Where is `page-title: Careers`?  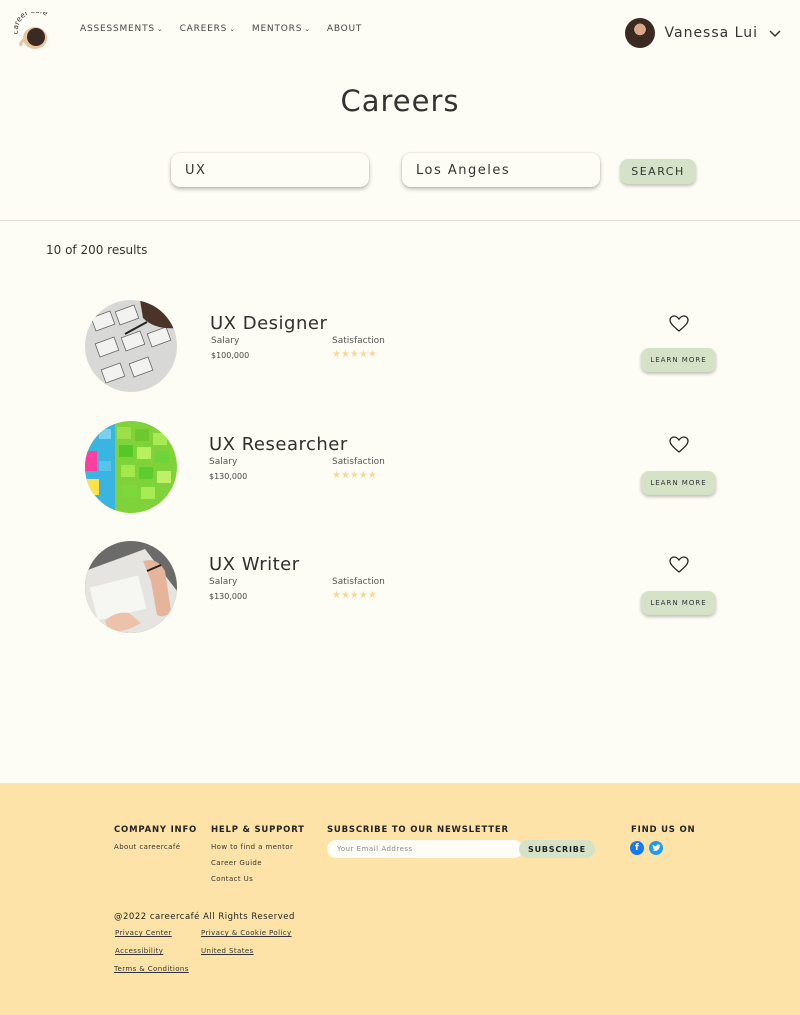 page-title: Careers is located at coordinates (400, 101).